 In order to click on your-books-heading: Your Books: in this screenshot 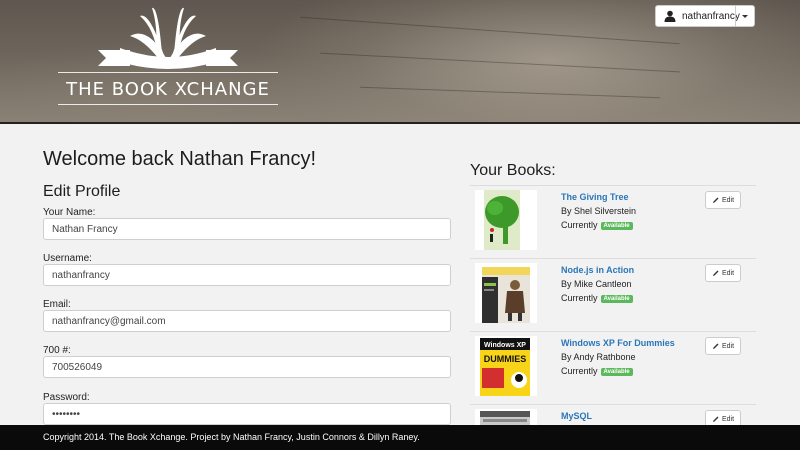, I will do `click(513, 170)`.